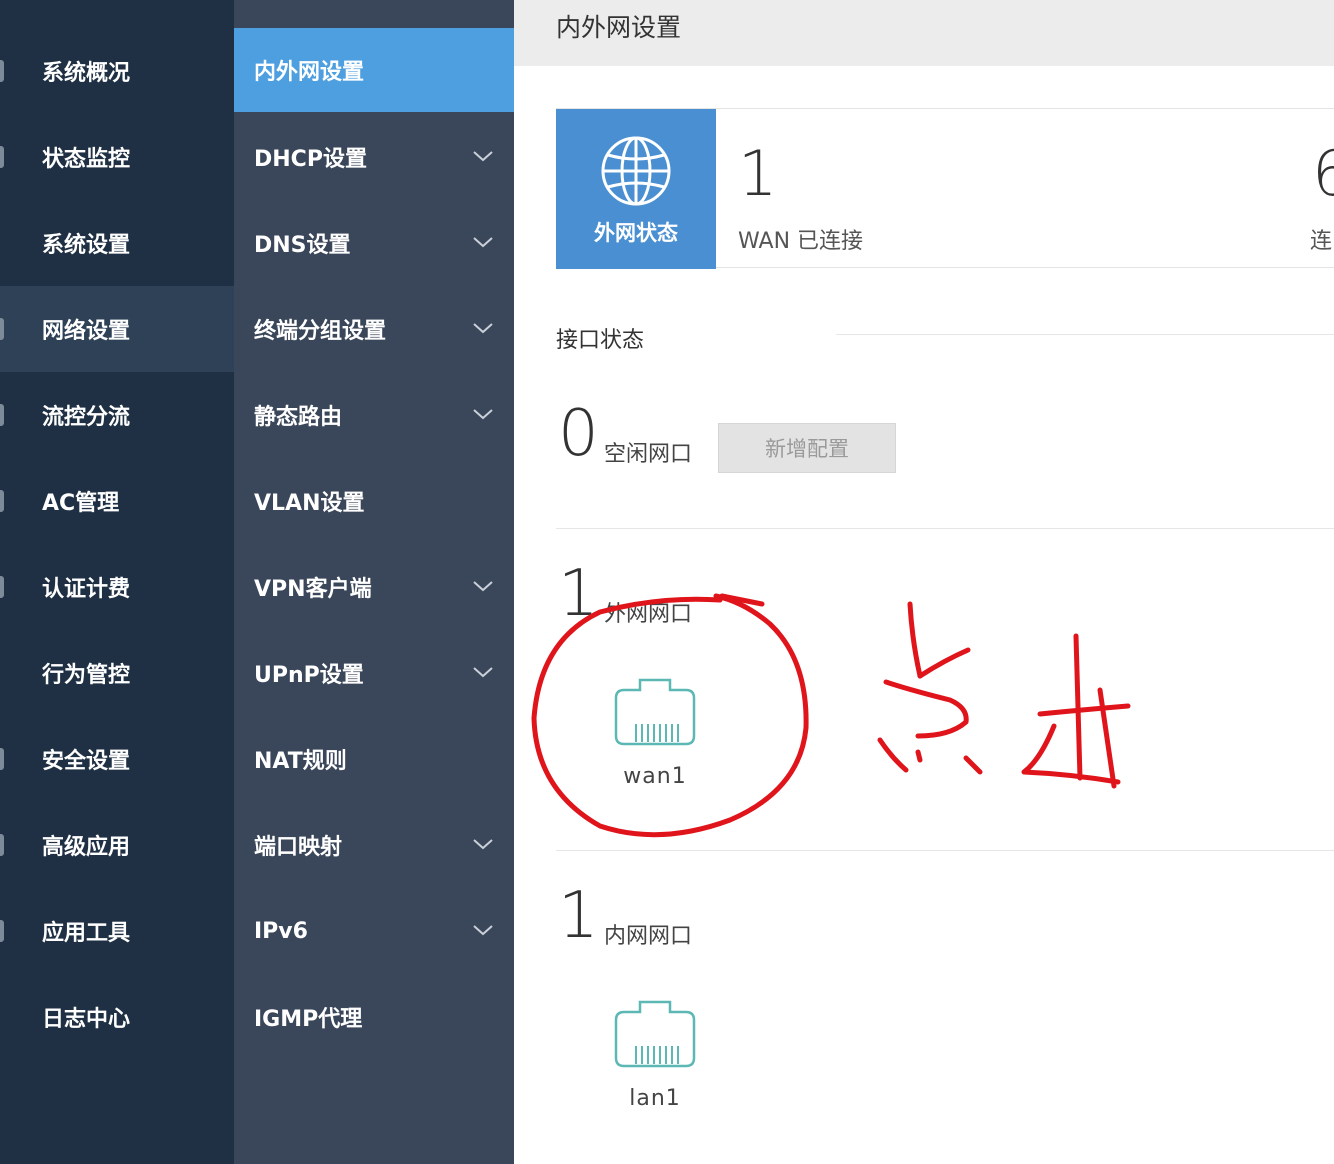 The width and height of the screenshot is (1334, 1164). I want to click on second-stat-label: 连, so click(1321, 241).